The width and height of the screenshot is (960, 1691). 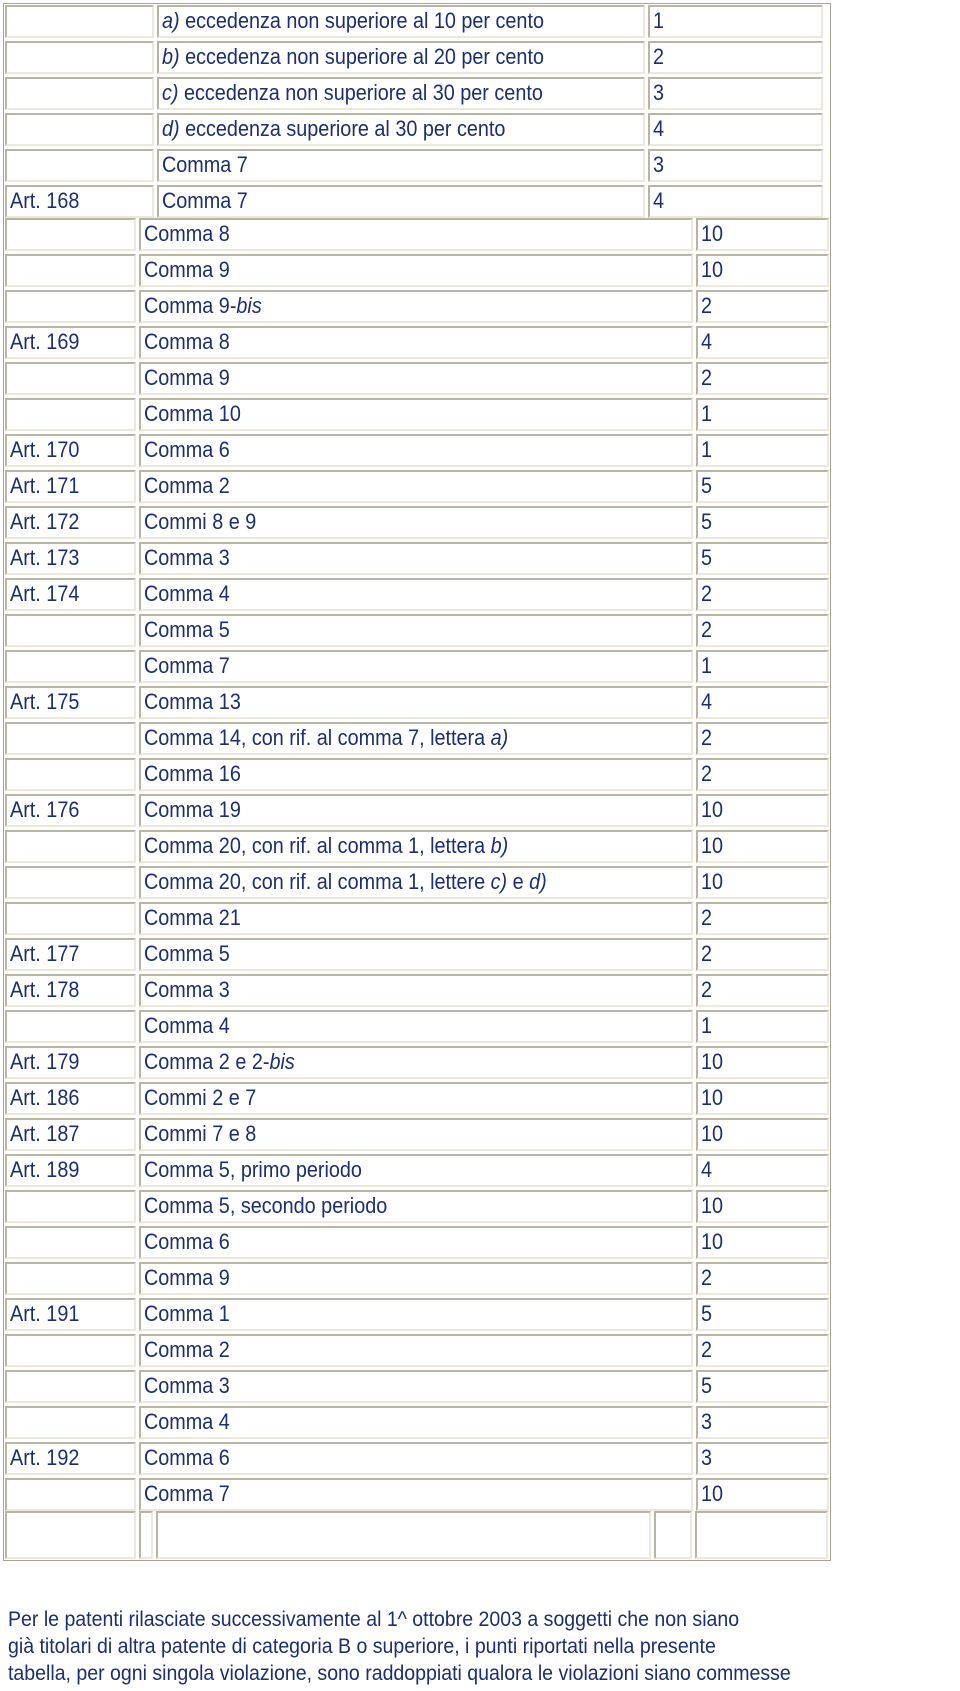 What do you see at coordinates (417, 1134) in the screenshot?
I see `table-row: Art. 187 Commi 7 e 8 10` at bounding box center [417, 1134].